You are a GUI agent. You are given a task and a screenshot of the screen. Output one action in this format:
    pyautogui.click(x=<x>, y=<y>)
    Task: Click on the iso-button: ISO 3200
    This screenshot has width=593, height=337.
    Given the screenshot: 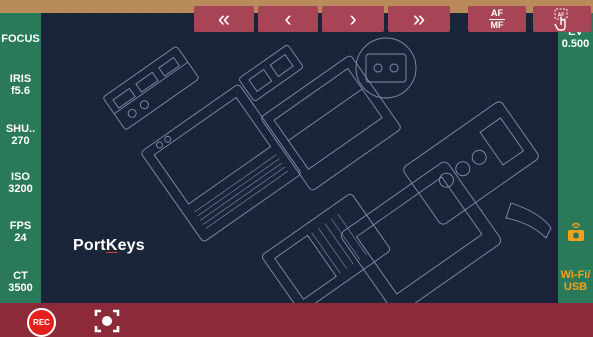 What is the action you would take?
    pyautogui.click(x=20, y=183)
    